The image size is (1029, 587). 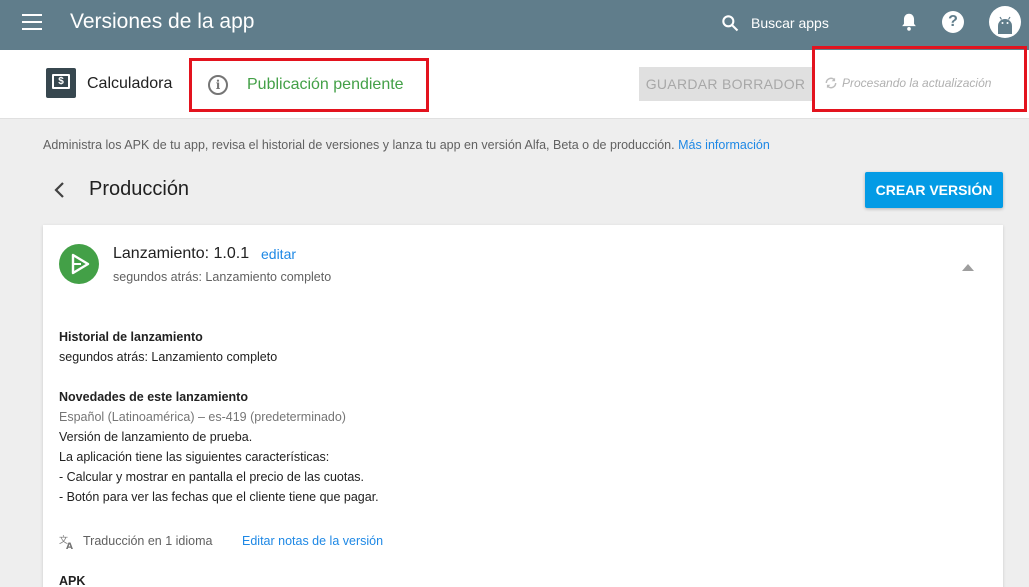 I want to click on edit-release-link: editar, so click(x=278, y=254).